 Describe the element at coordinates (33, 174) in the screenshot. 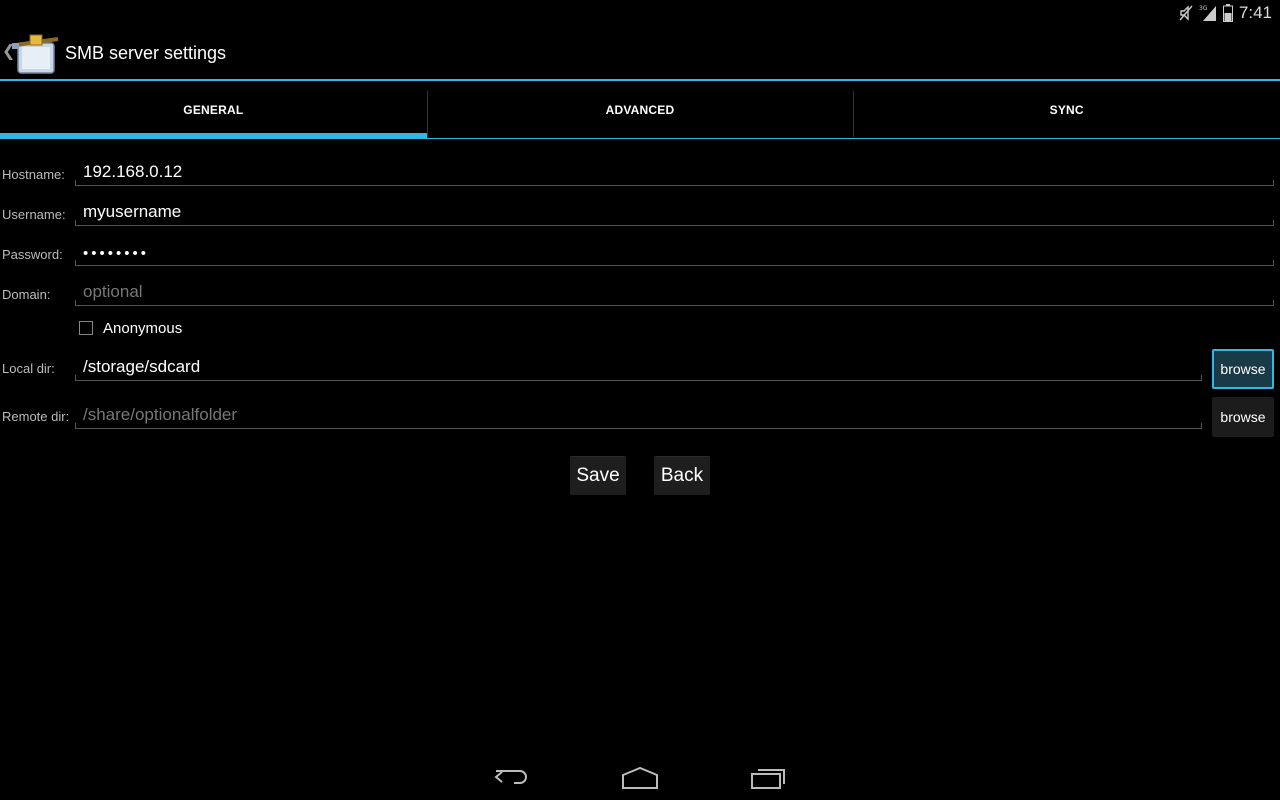

I see `hostname-label: Hostname:` at that location.